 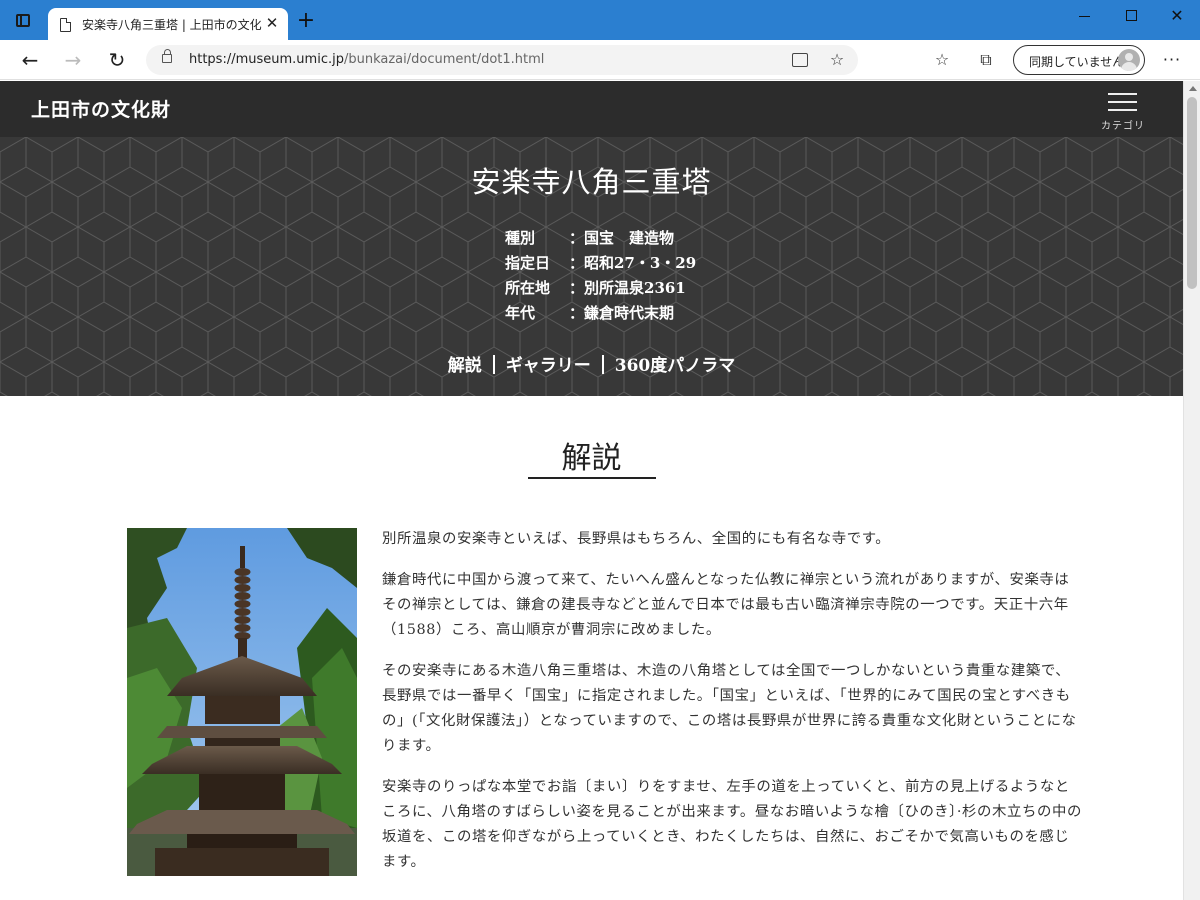 What do you see at coordinates (592, 478) in the screenshot?
I see `section-underline` at bounding box center [592, 478].